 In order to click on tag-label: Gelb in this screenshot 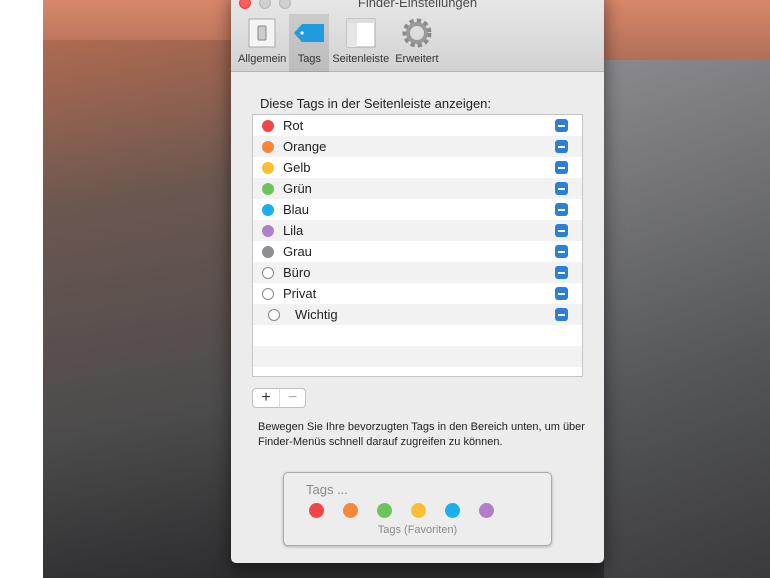, I will do `click(297, 167)`.